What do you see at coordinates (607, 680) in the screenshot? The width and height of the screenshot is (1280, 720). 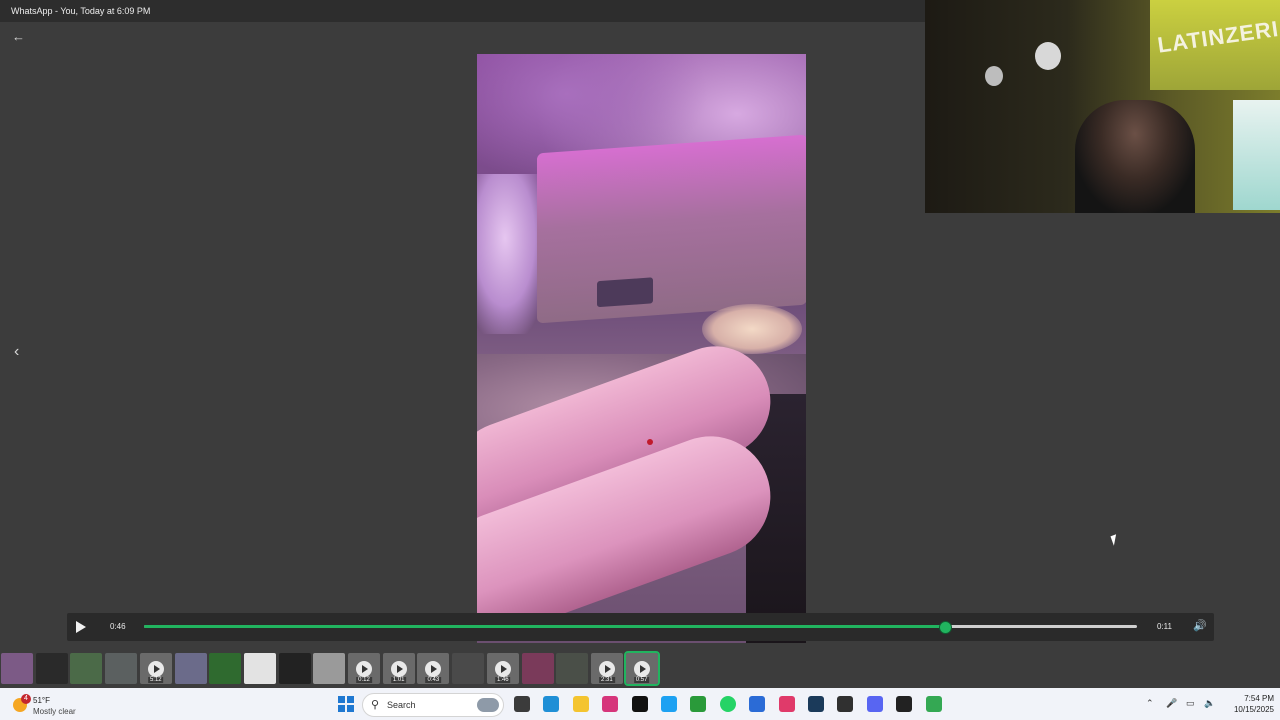 I see `thumbnail-duration: 2:31` at bounding box center [607, 680].